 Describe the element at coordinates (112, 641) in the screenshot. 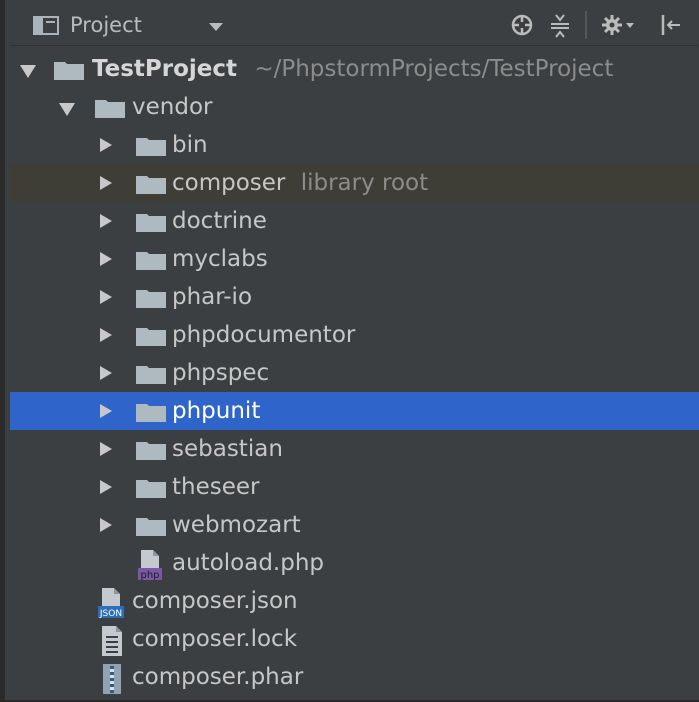

I see `text-file-icon` at that location.